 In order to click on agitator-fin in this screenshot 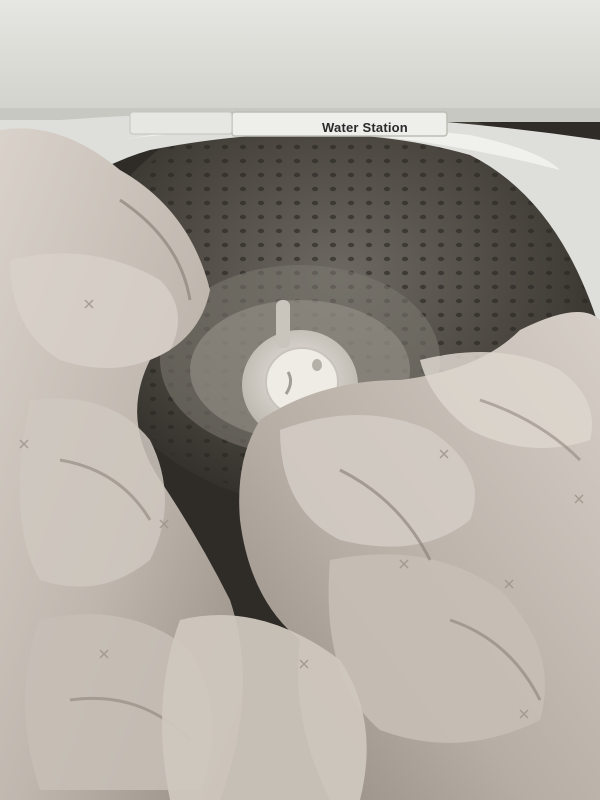, I will do `click(283, 324)`.